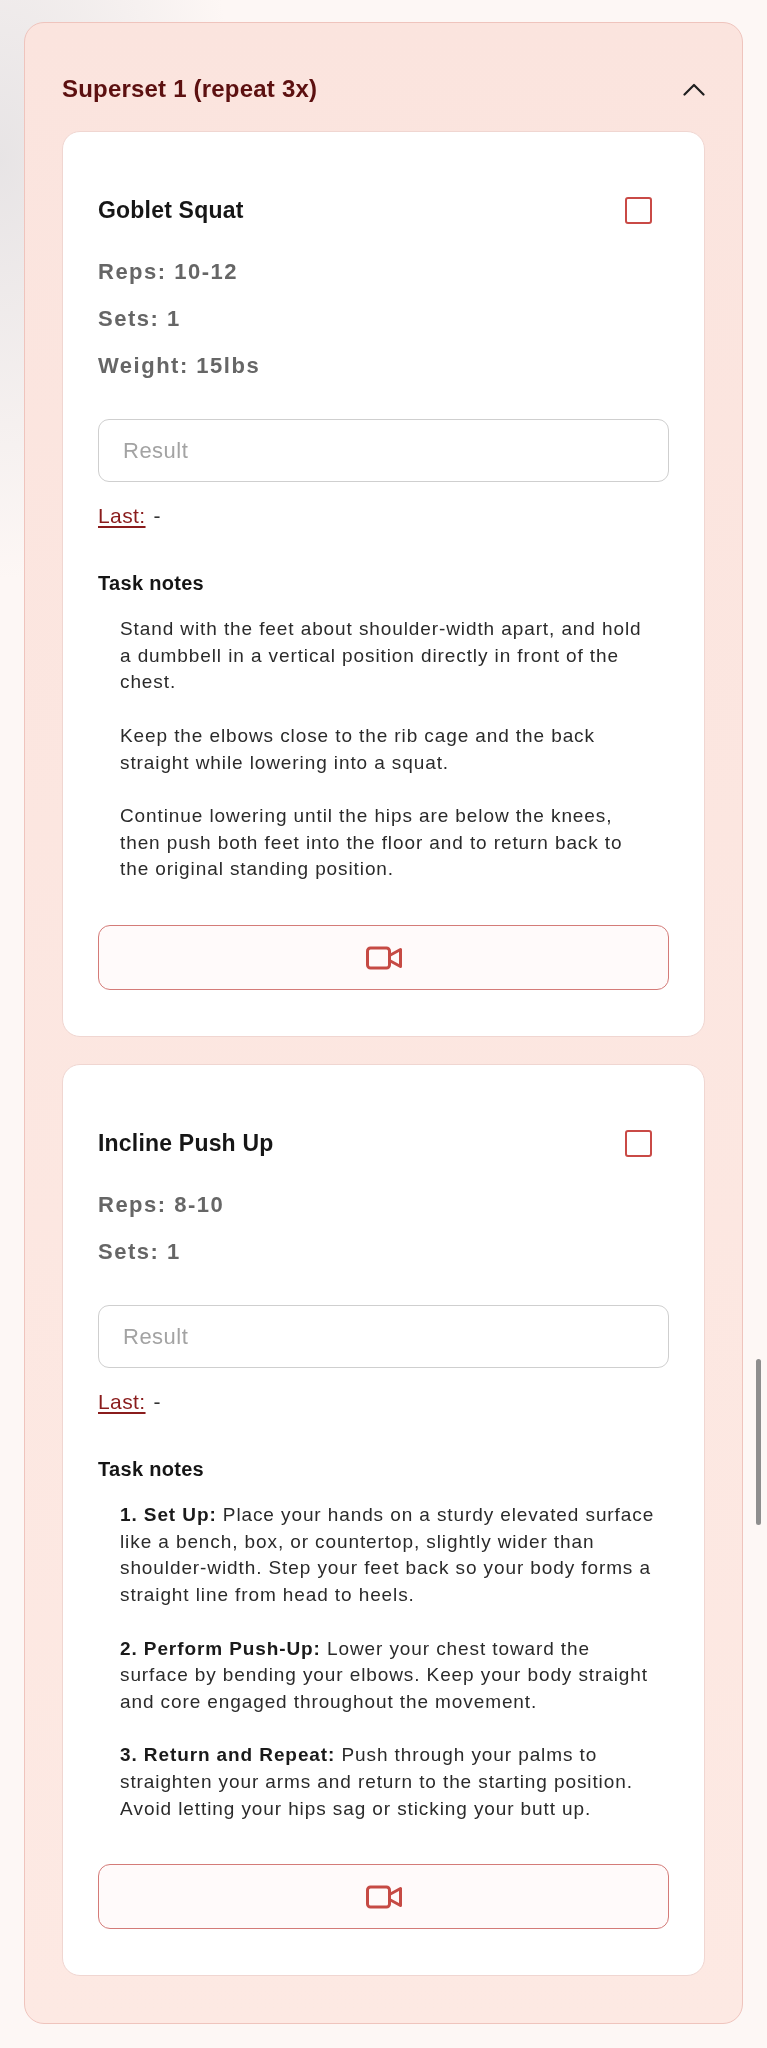  I want to click on superset-title: Superset 1 (repeat 3x), so click(190, 89).